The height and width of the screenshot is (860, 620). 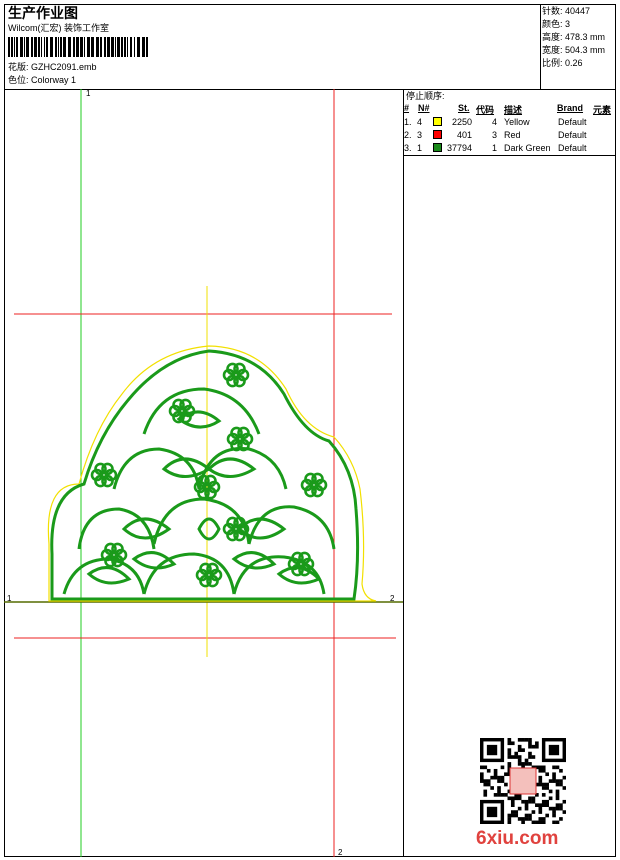 What do you see at coordinates (602, 110) in the screenshot?
I see `col-element-header: 元素` at bounding box center [602, 110].